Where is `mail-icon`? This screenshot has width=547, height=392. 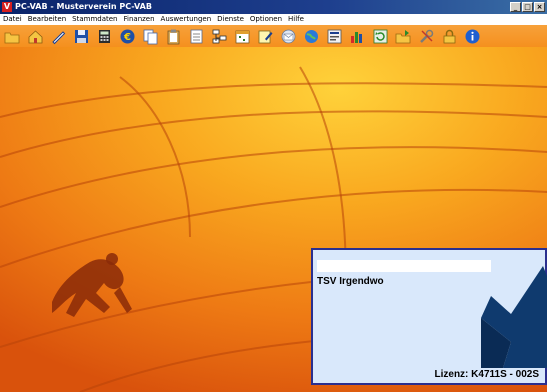
mail-icon is located at coordinates (288, 36).